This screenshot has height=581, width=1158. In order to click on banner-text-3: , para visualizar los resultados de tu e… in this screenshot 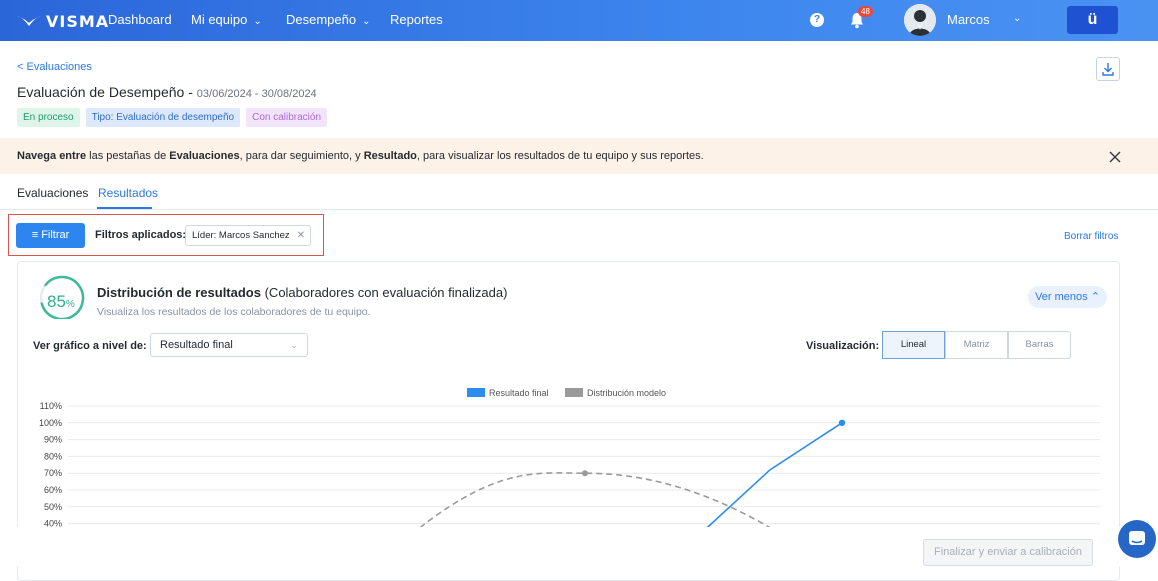, I will do `click(560, 156)`.